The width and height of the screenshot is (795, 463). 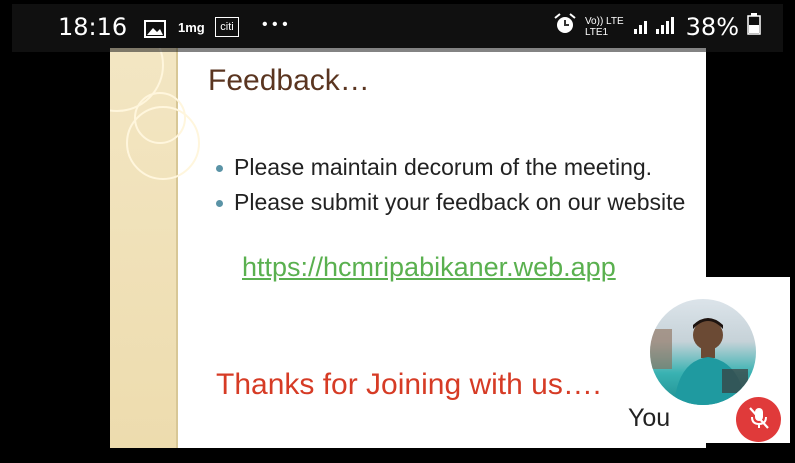 I want to click on citi-label: citi, so click(x=227, y=27).